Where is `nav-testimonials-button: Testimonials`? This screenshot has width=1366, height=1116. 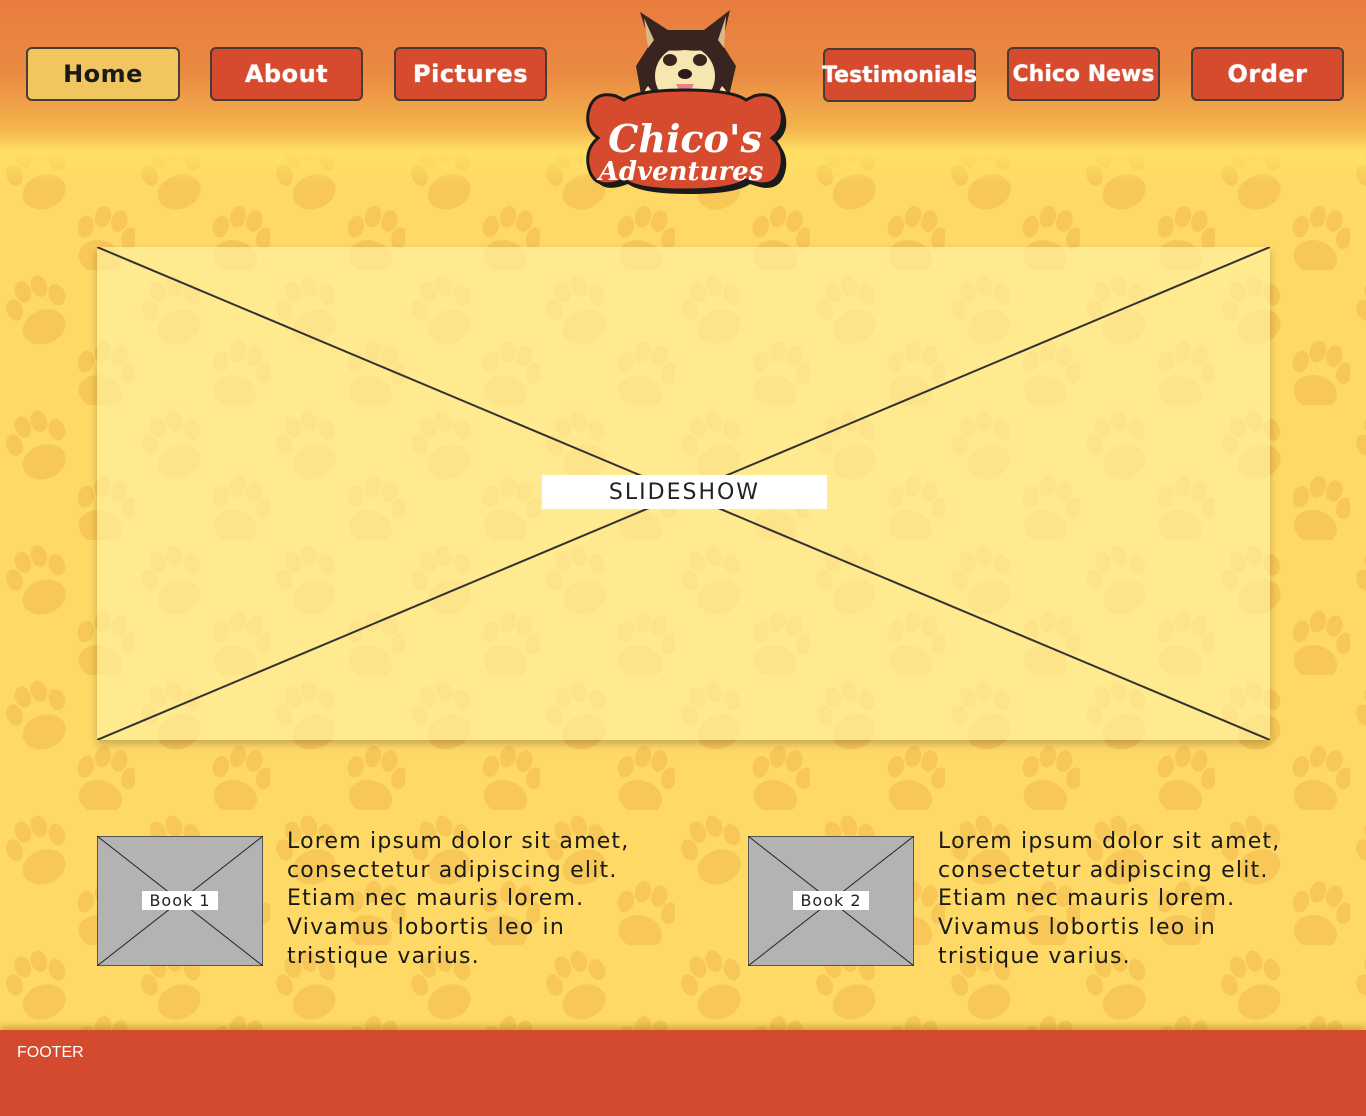
nav-testimonials-button: Testimonials is located at coordinates (899, 75).